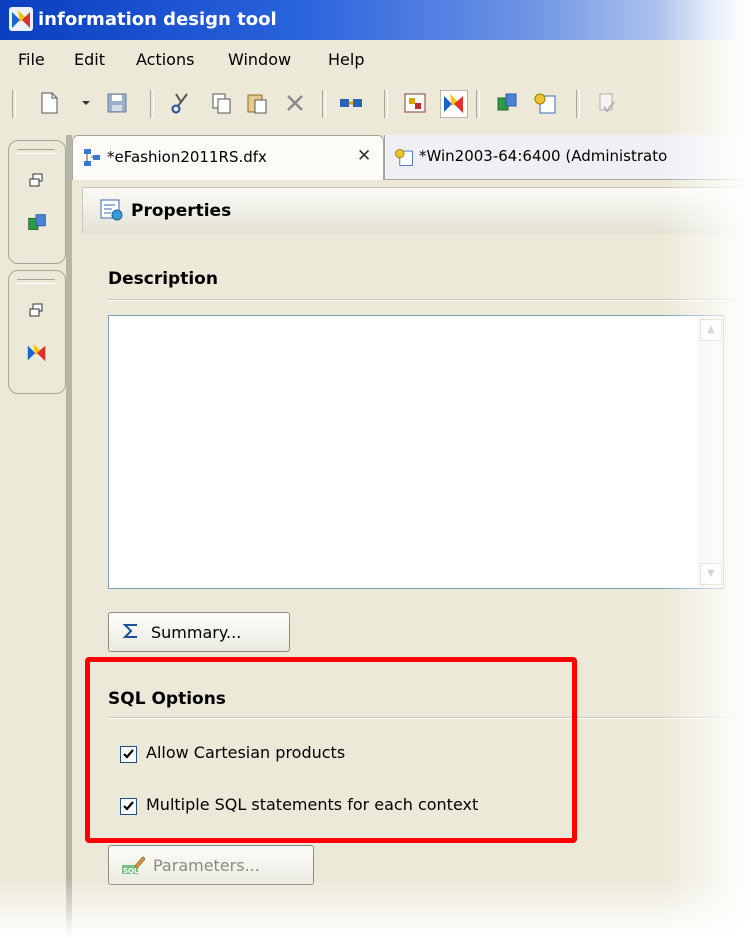  I want to click on session-icon, so click(404, 159).